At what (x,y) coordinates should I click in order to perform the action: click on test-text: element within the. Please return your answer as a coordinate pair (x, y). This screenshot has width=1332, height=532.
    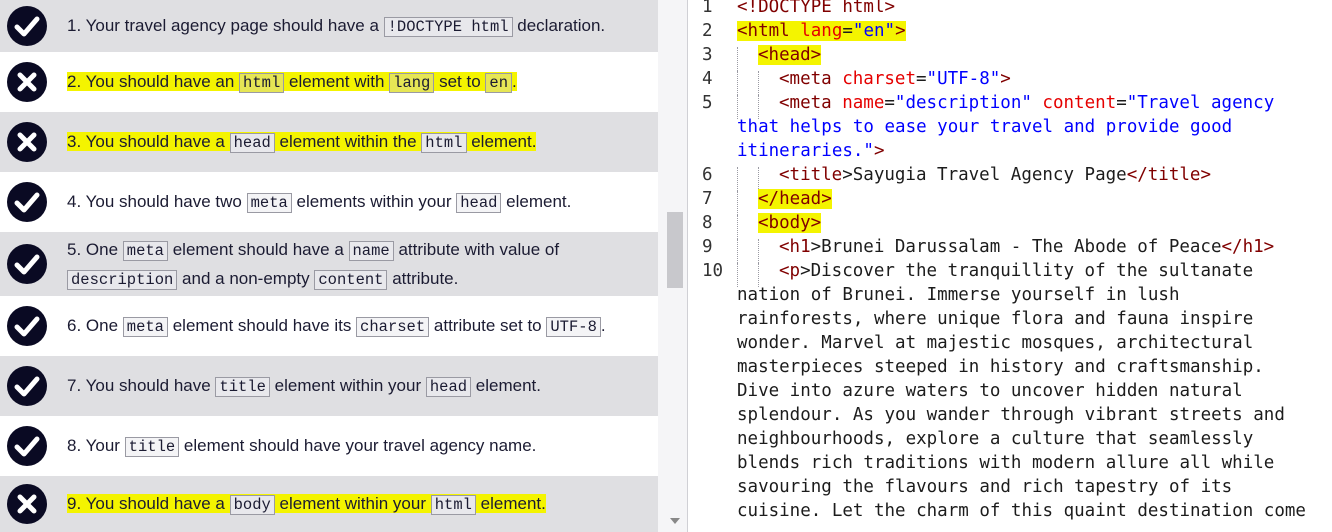
    Looking at the image, I should click on (348, 141).